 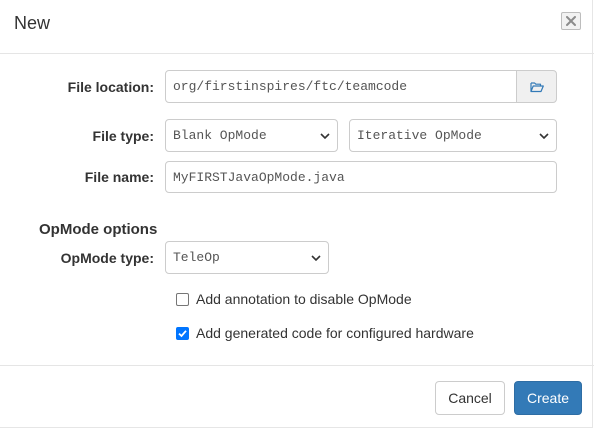 I want to click on file-type-label: File type:, so click(x=123, y=136).